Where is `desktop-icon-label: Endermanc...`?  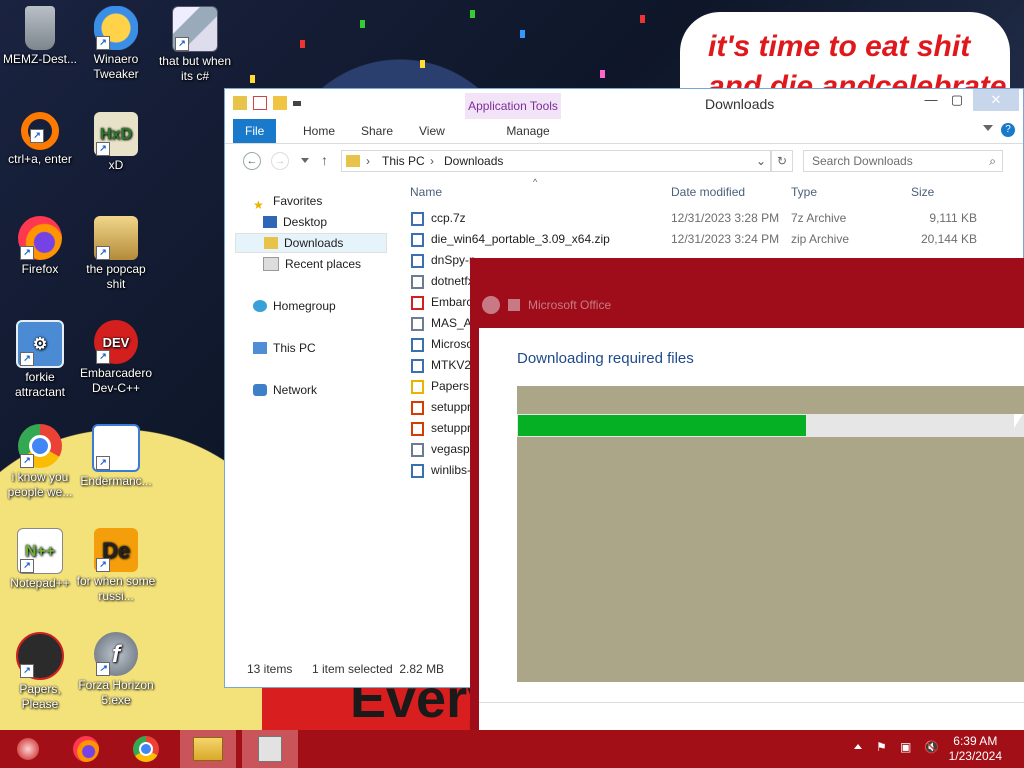 desktop-icon-label: Endermanc... is located at coordinates (116, 481).